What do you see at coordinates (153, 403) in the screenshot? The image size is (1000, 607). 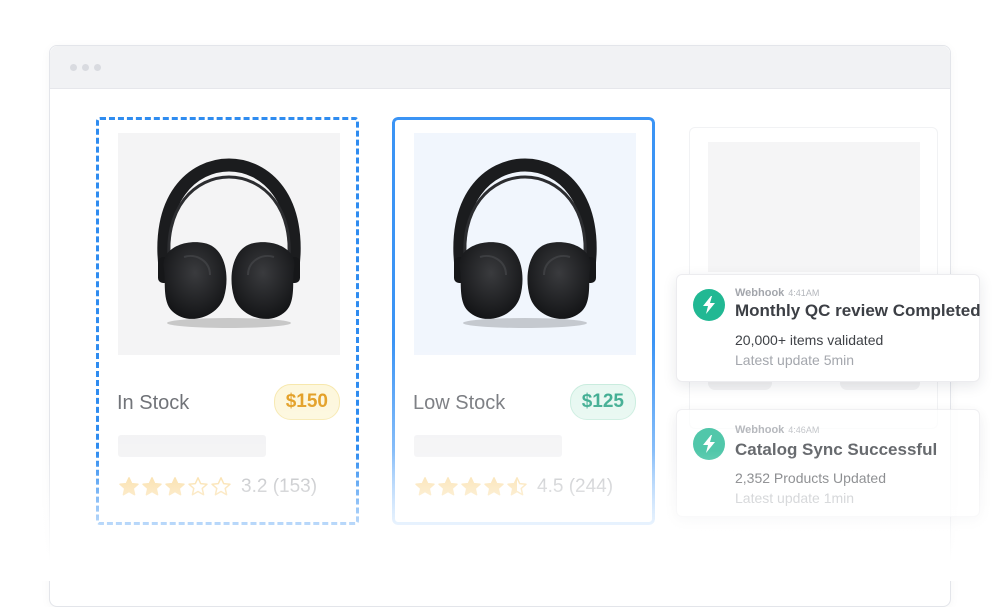 I see `stock-status: In Stock` at bounding box center [153, 403].